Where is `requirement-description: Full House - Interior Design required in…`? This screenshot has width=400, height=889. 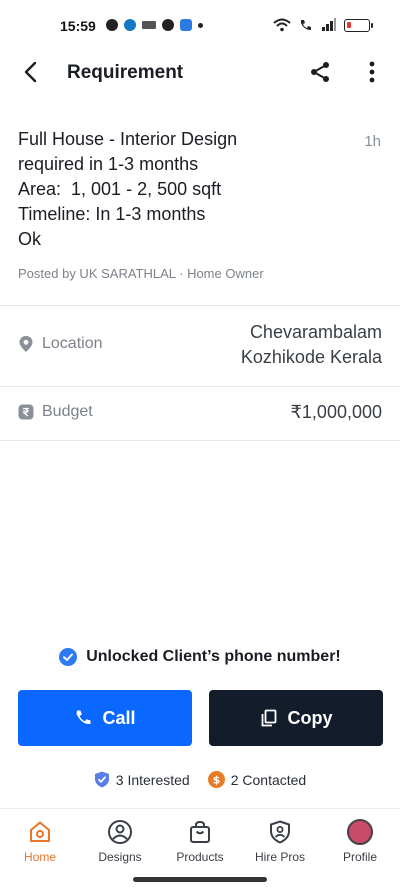
requirement-description: Full House - Interior Design required in… is located at coordinates (188, 189).